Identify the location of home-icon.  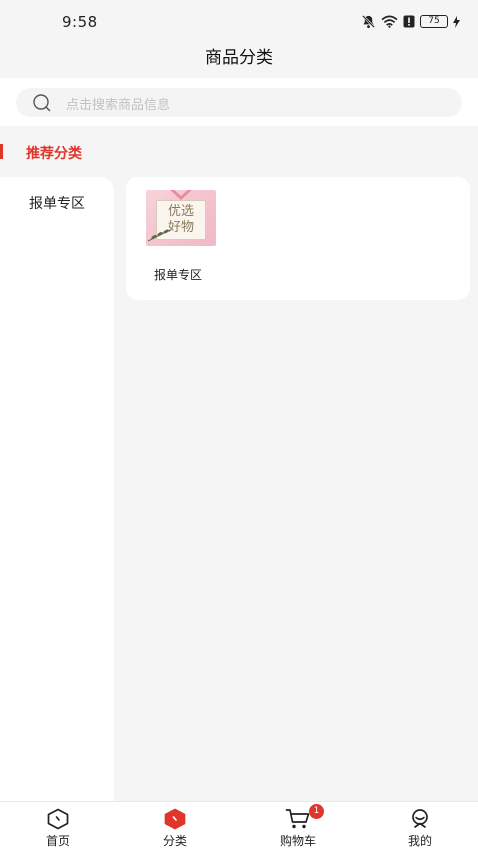
(58, 819).